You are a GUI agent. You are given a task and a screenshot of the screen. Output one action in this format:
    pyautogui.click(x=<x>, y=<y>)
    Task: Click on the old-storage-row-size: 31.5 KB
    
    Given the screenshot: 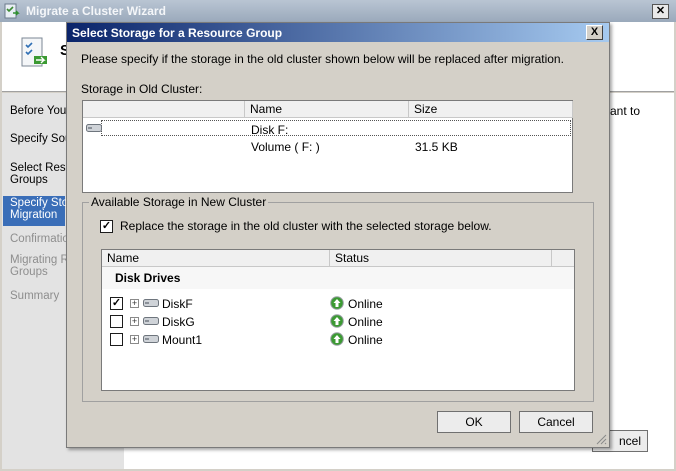 What is the action you would take?
    pyautogui.click(x=436, y=147)
    